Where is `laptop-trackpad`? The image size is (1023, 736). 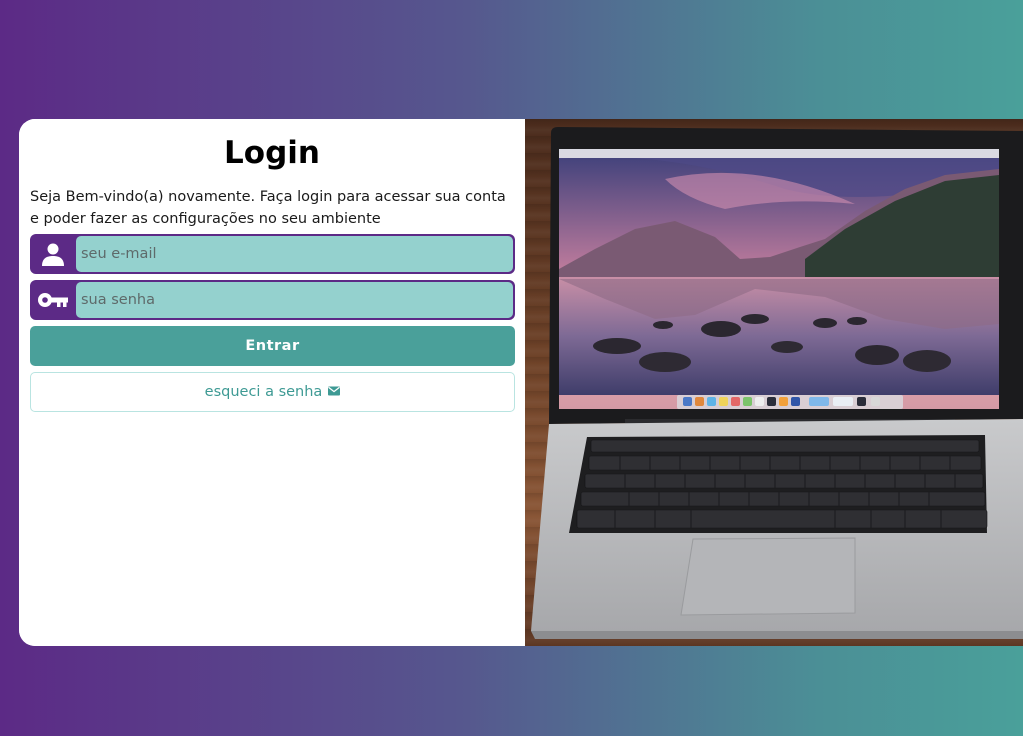
laptop-trackpad is located at coordinates (768, 576).